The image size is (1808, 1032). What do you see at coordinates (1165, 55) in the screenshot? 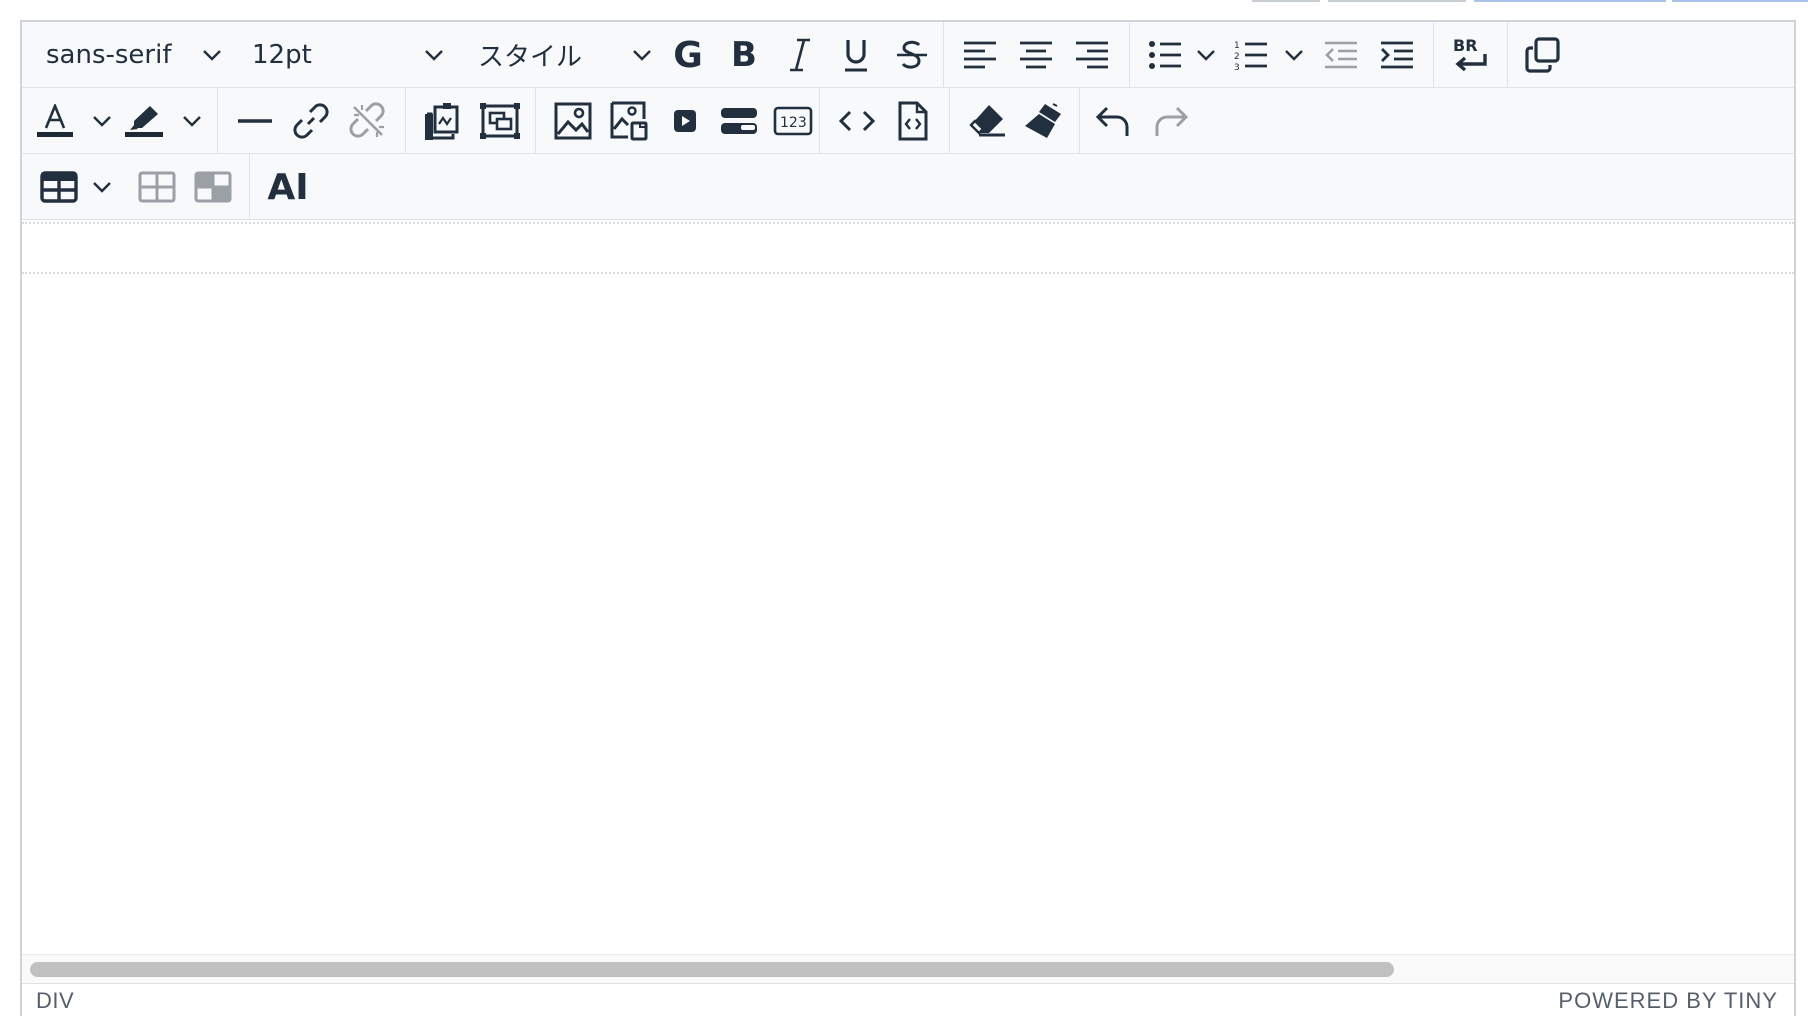
I see `bullet-list-icon` at bounding box center [1165, 55].